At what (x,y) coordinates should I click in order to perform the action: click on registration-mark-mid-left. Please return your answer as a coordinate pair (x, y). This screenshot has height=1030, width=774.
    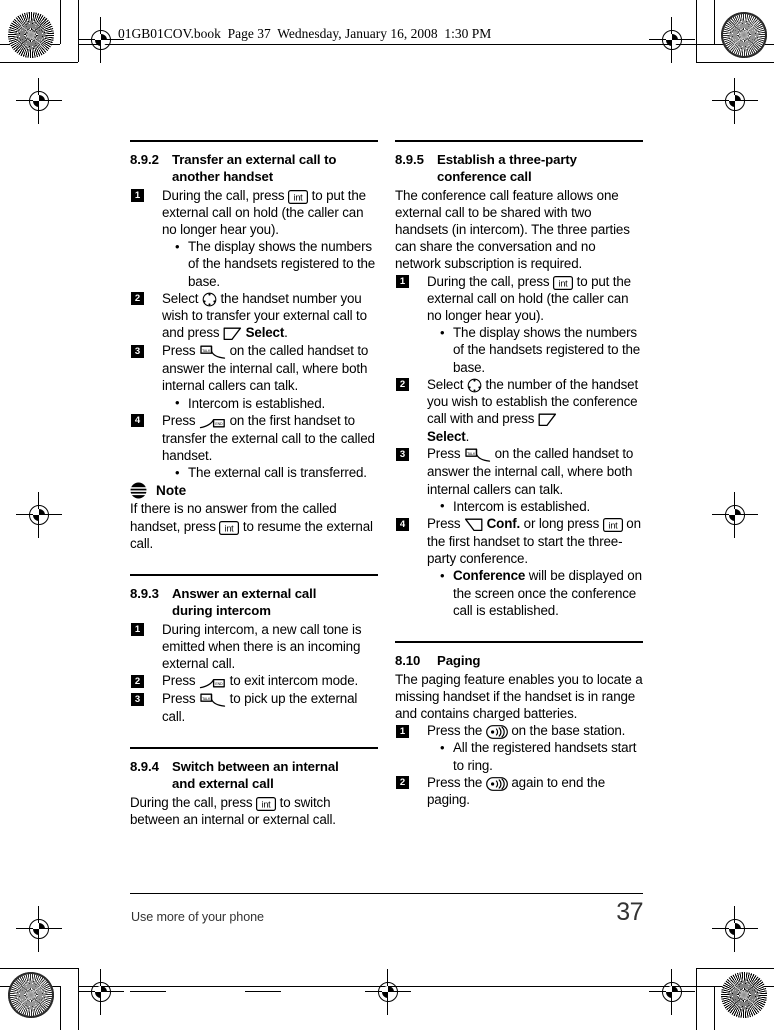
    Looking at the image, I should click on (39, 515).